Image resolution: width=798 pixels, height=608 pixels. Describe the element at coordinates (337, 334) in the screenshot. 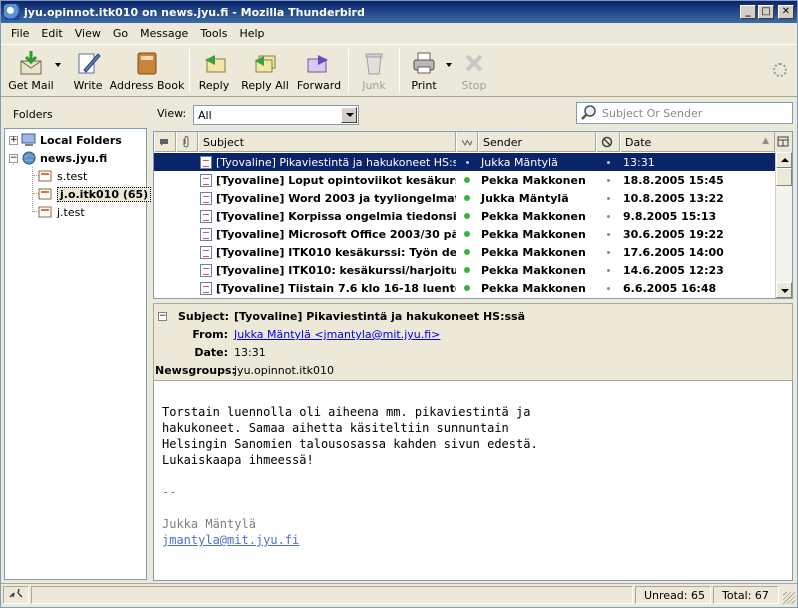

I see `header-from-link: Jukka Mäntylä <jmantyla@mit.jyu.fi>` at that location.